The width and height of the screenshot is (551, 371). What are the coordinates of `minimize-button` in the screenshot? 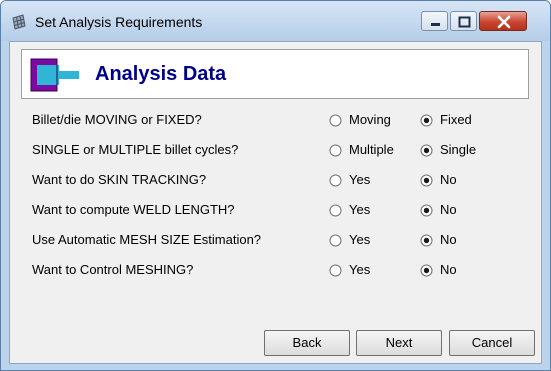 It's located at (434, 21).